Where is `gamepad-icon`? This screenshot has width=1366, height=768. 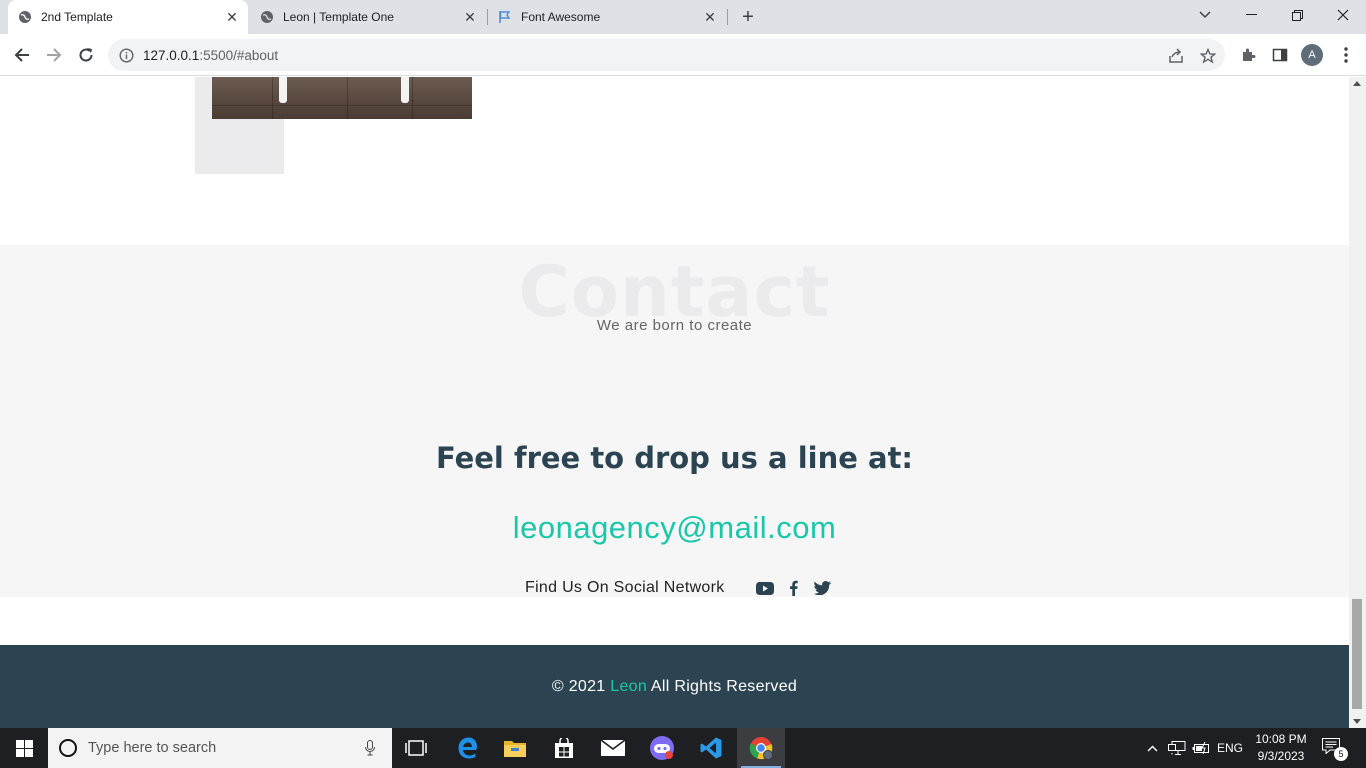 gamepad-icon is located at coordinates (662, 748).